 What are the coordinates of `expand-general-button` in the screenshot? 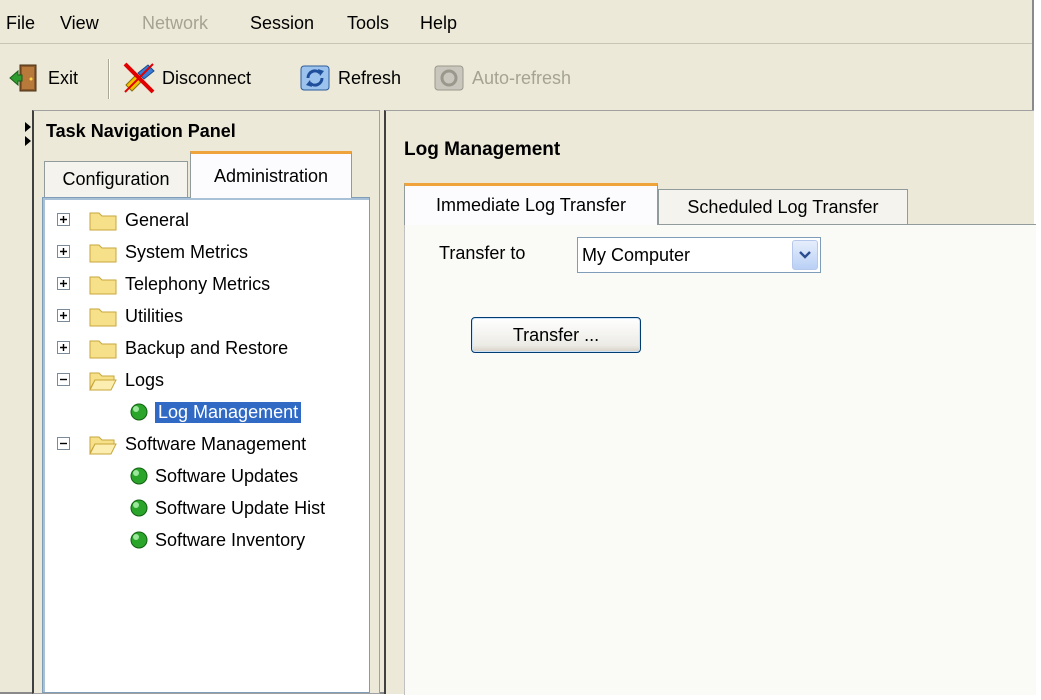 It's located at (63, 219).